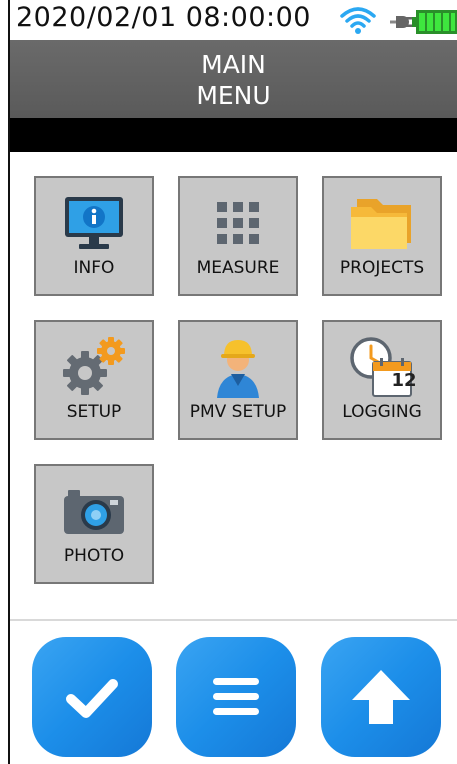 This screenshot has width=457, height=764. I want to click on plug-icon, so click(401, 24).